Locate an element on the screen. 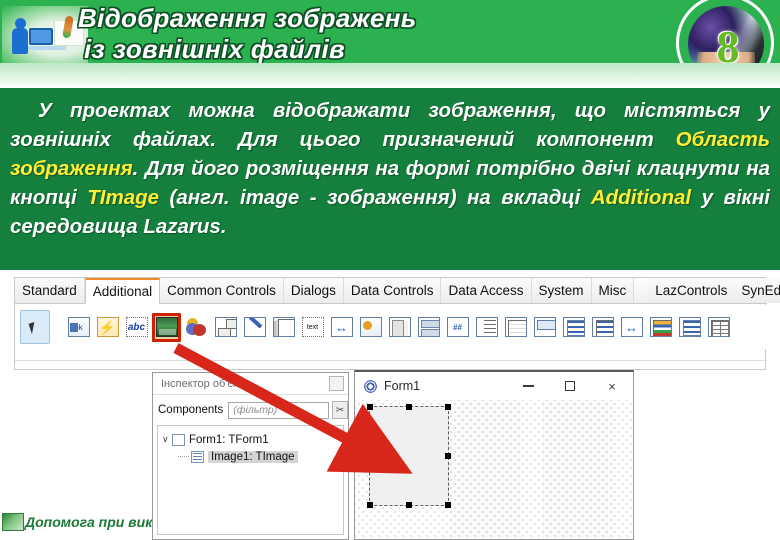 The width and height of the screenshot is (780, 540). color-box-icon is located at coordinates (689, 327).